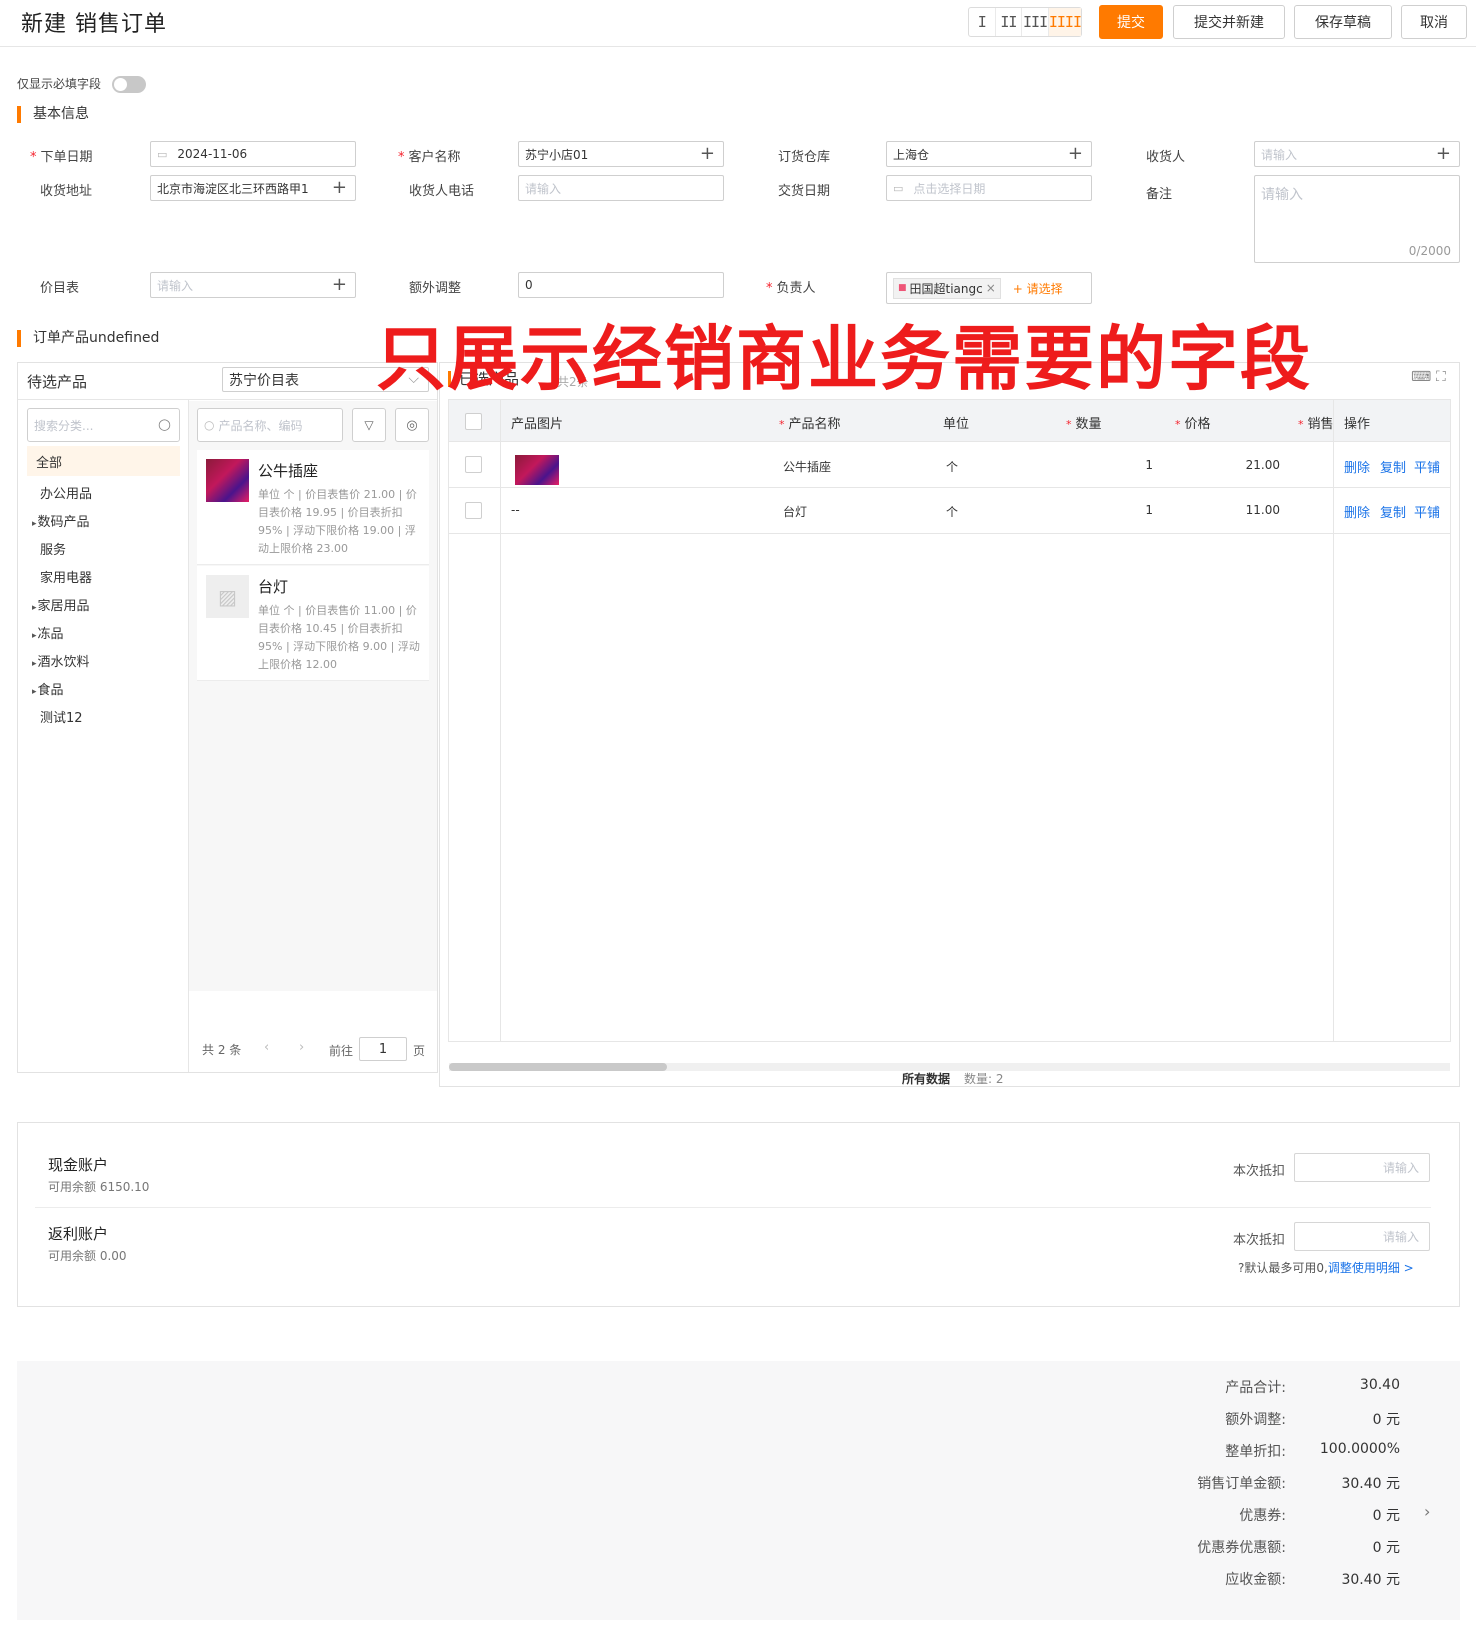  Describe the element at coordinates (956, 424) in the screenshot. I see `col-header-unit: 单位` at that location.